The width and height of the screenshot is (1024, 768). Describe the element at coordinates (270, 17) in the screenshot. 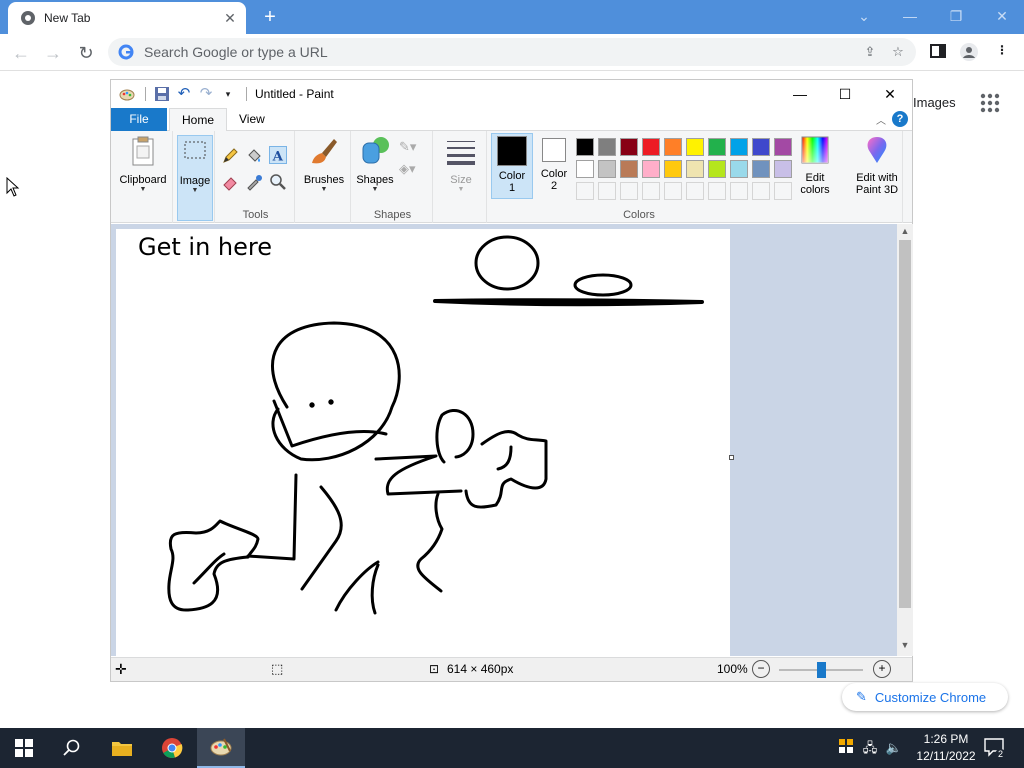

I see `new-tab-button: +` at that location.